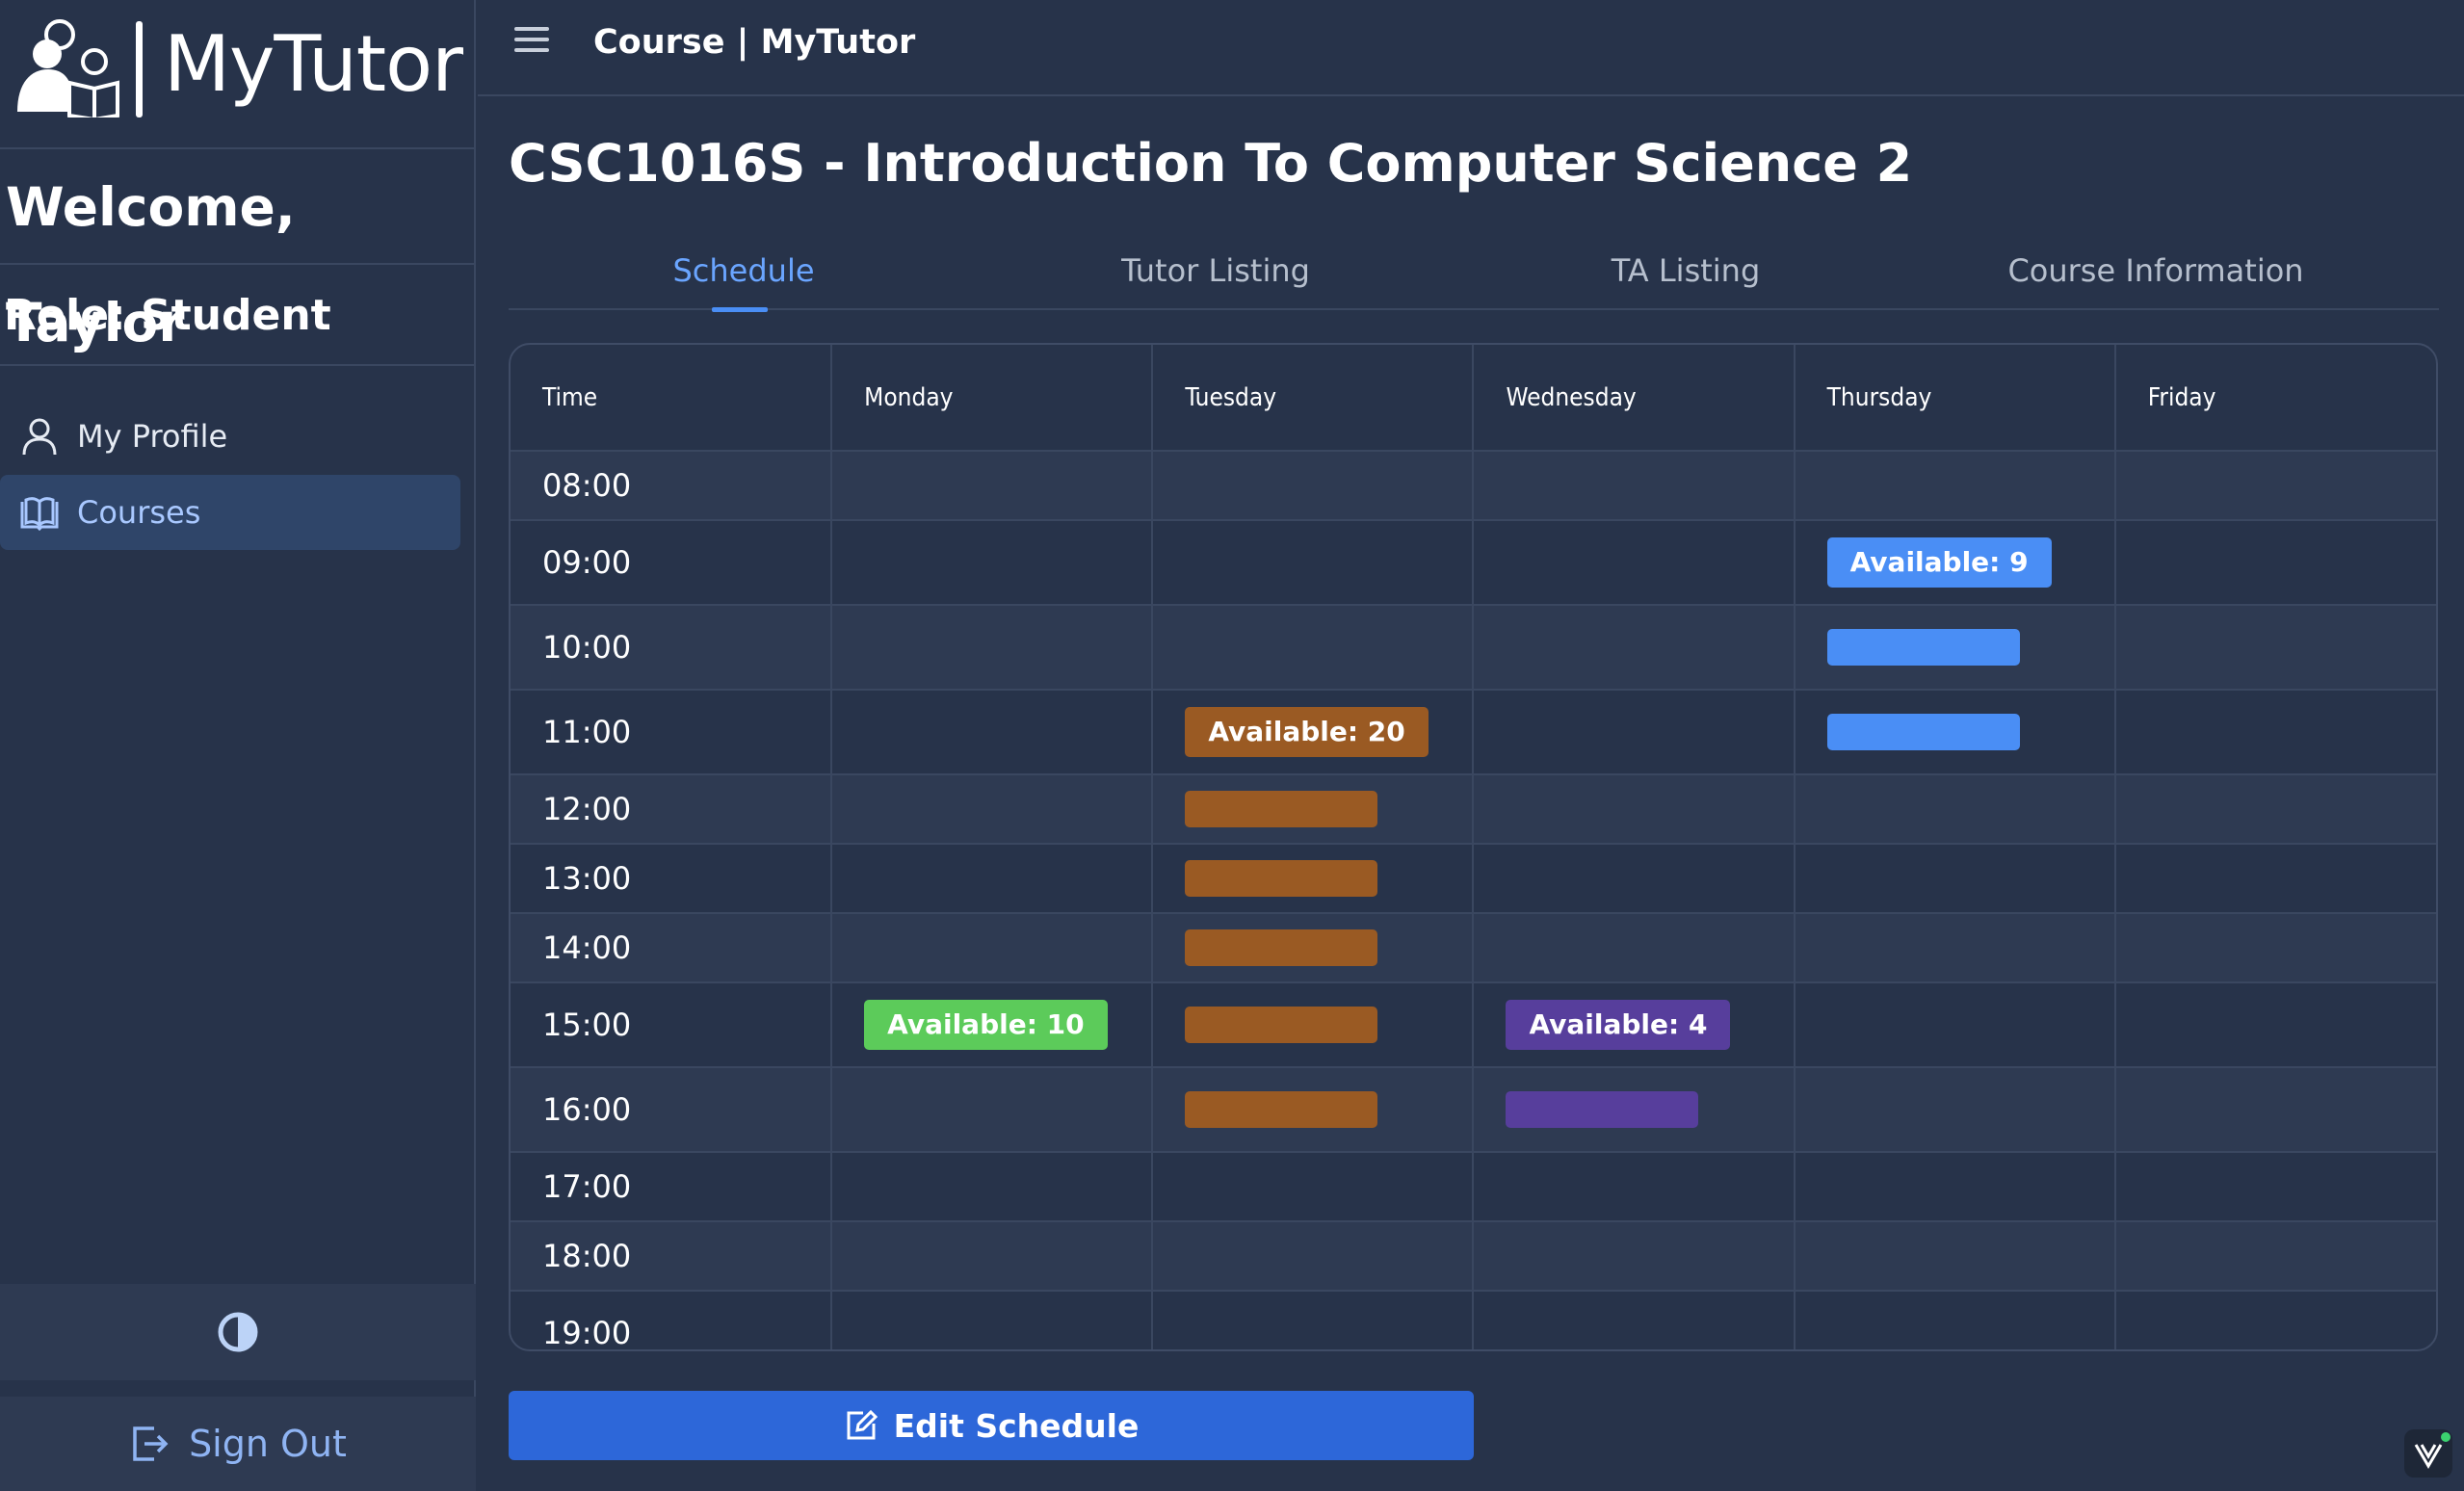 The image size is (2464, 1491). I want to click on tab-course-information: Course Information, so click(2156, 275).